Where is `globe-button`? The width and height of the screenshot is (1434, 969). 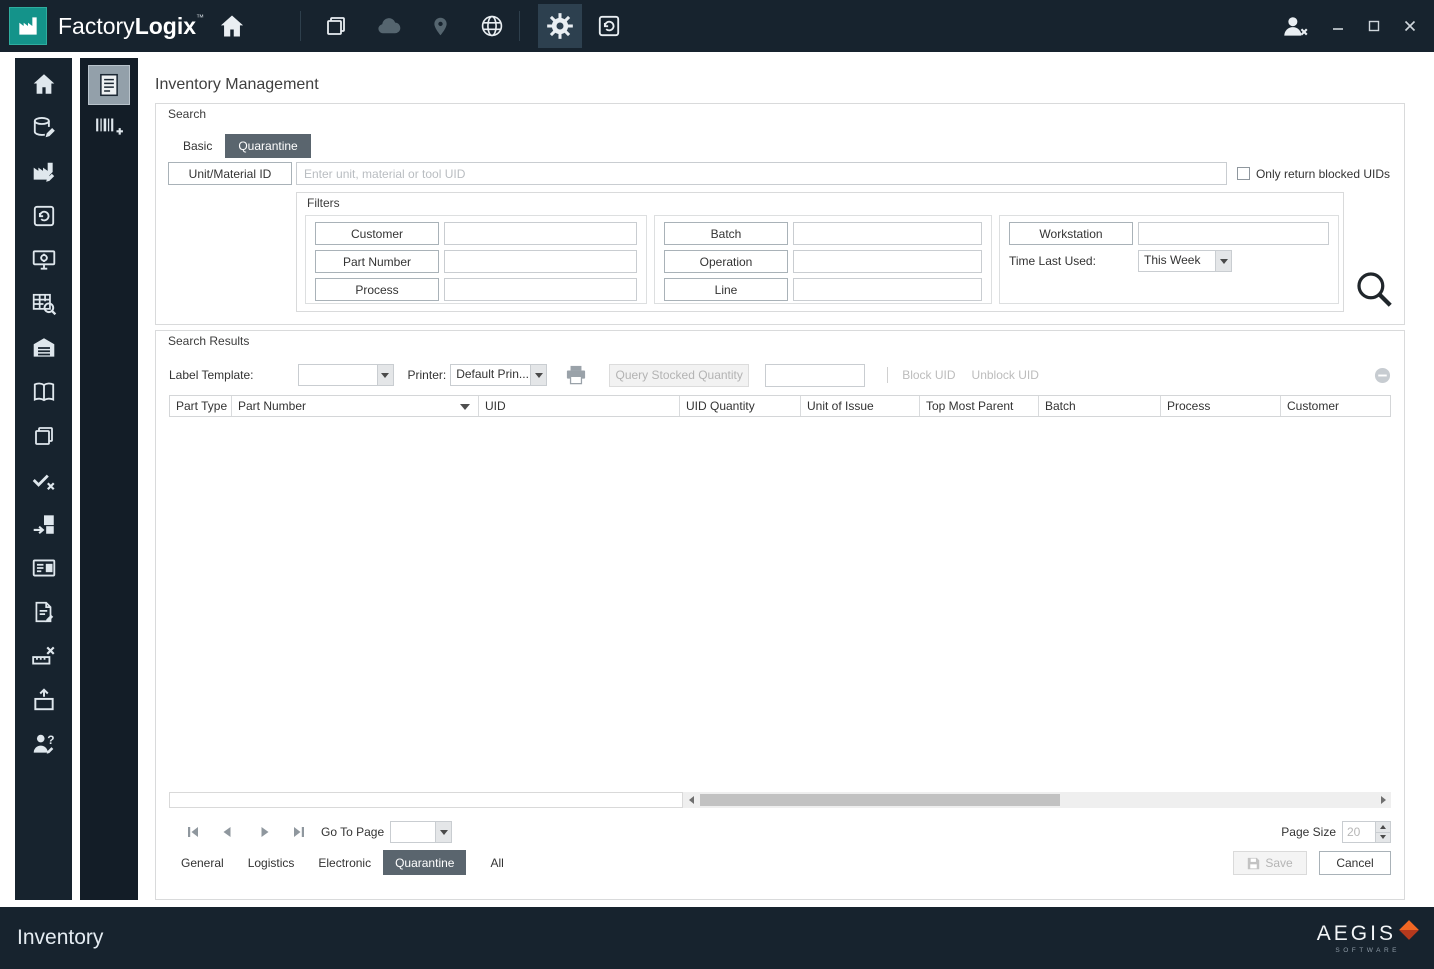
globe-button is located at coordinates (492, 26).